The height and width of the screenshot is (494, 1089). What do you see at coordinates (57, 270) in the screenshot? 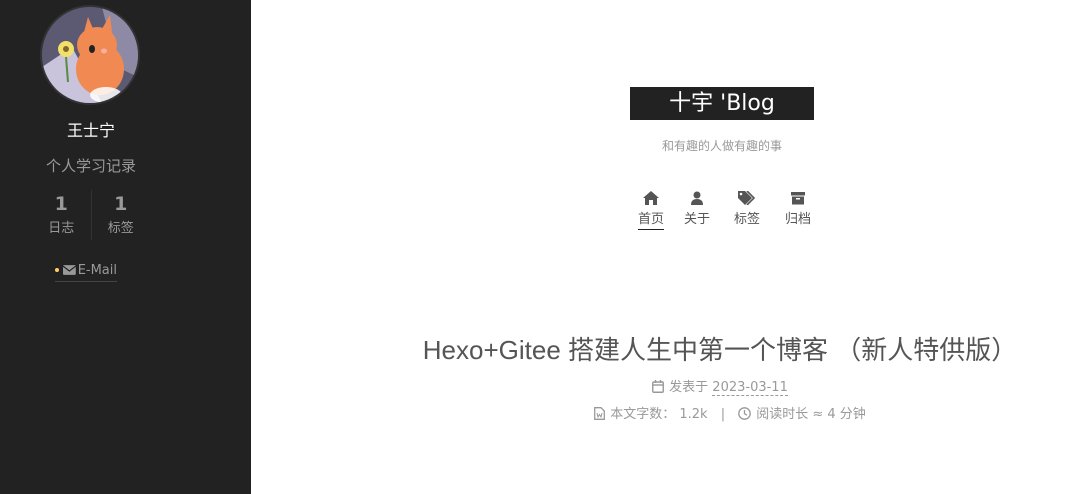
I see `email-dot` at bounding box center [57, 270].